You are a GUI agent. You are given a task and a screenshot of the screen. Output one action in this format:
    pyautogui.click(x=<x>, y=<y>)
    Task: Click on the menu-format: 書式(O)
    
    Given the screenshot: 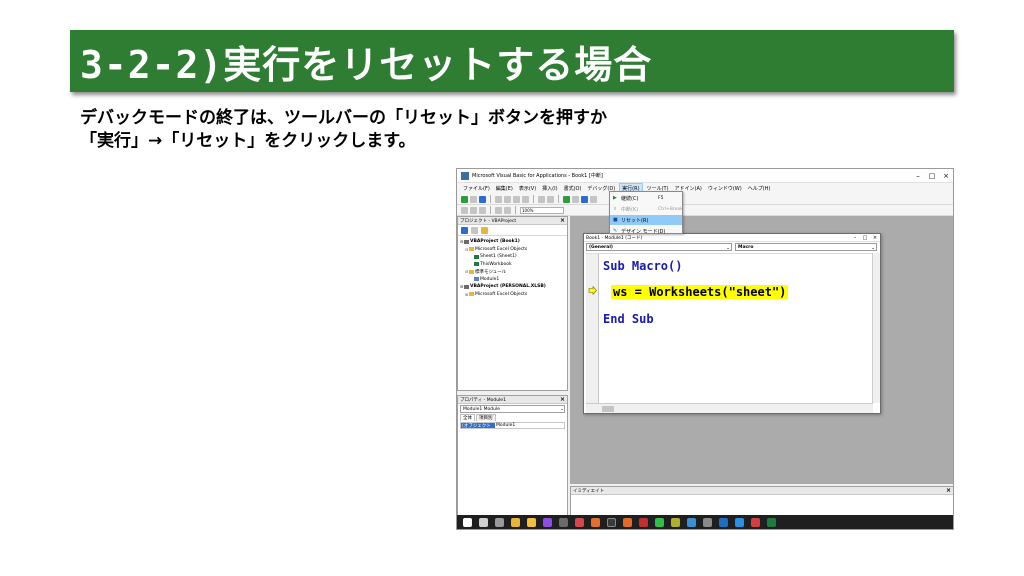 What is the action you would take?
    pyautogui.click(x=573, y=188)
    